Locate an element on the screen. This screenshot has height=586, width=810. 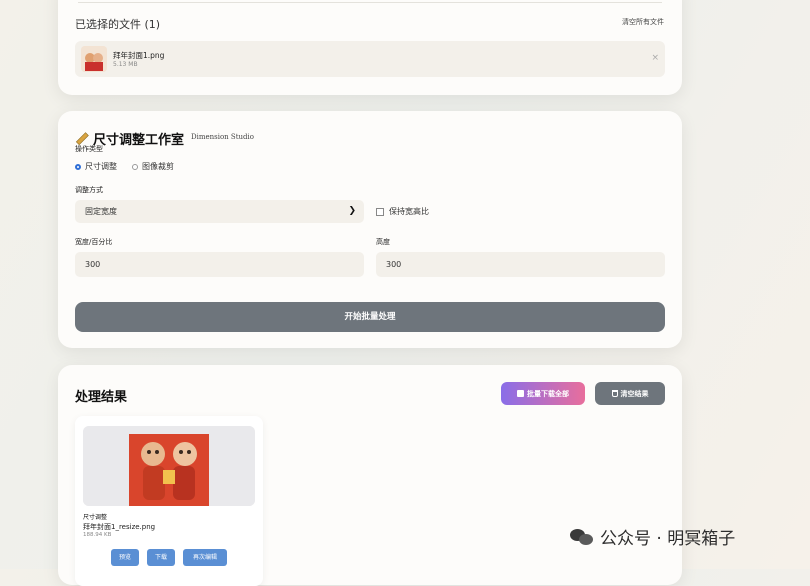
selected-files-card: 已选择的文件 (1) 清空所有文件 拜年封面1.png 5.13 MB × is located at coordinates (370, 47).